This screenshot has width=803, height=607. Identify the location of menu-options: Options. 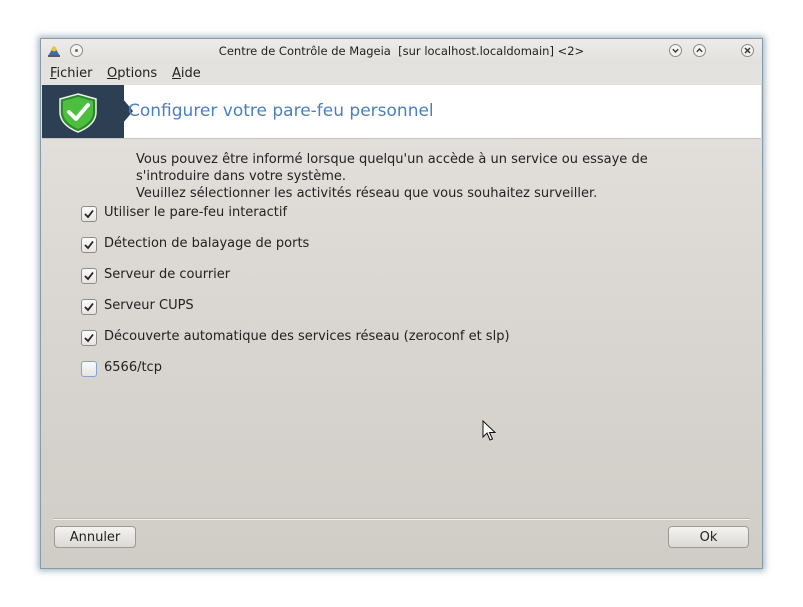
(132, 73).